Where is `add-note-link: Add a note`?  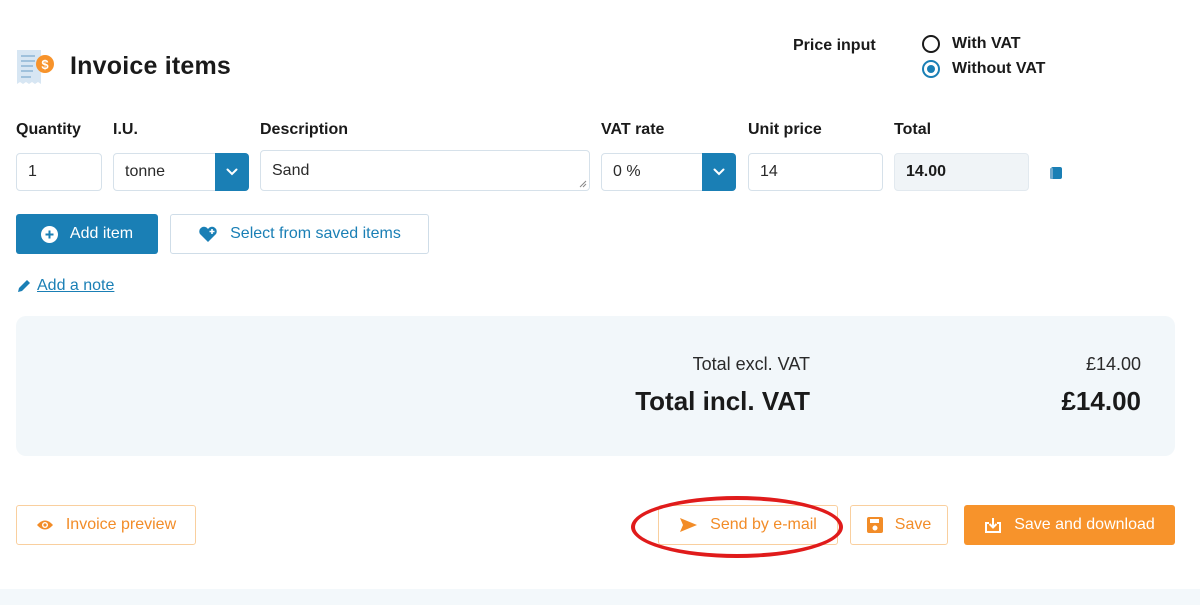
add-note-link: Add a note is located at coordinates (65, 286).